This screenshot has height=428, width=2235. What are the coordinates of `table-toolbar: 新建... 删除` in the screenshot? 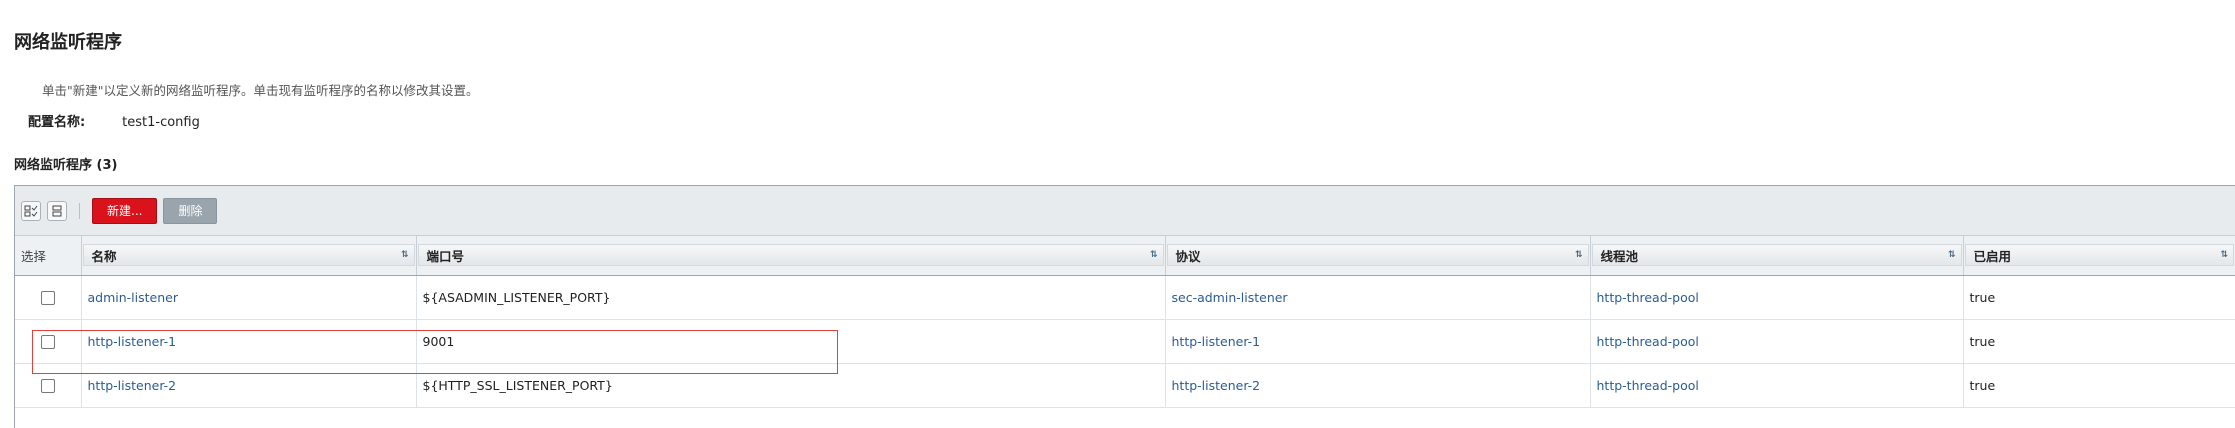 It's located at (1125, 211).